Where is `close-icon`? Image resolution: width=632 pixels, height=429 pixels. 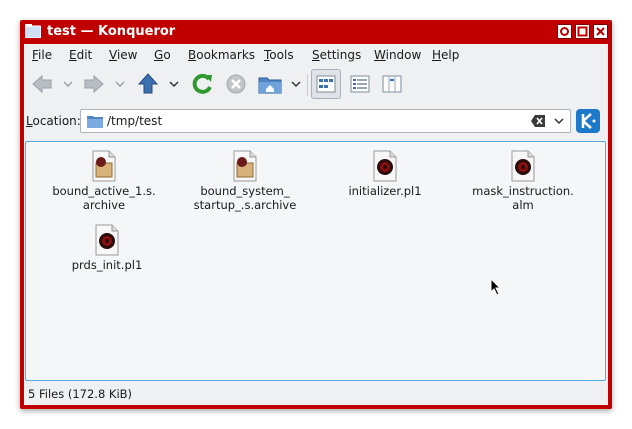 close-icon is located at coordinates (600, 31).